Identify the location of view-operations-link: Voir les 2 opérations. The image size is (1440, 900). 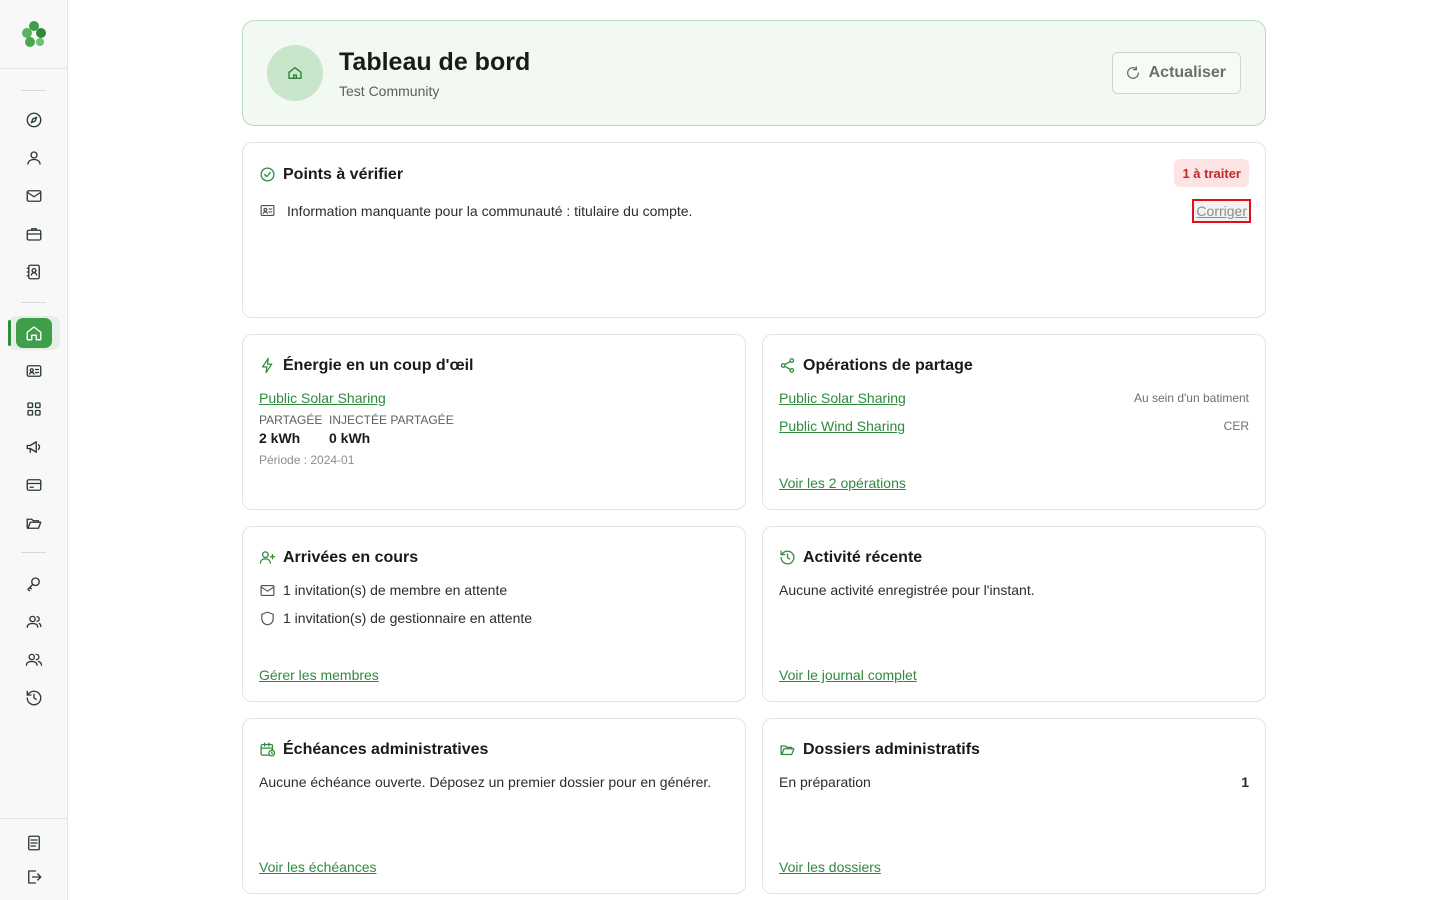
(842, 483).